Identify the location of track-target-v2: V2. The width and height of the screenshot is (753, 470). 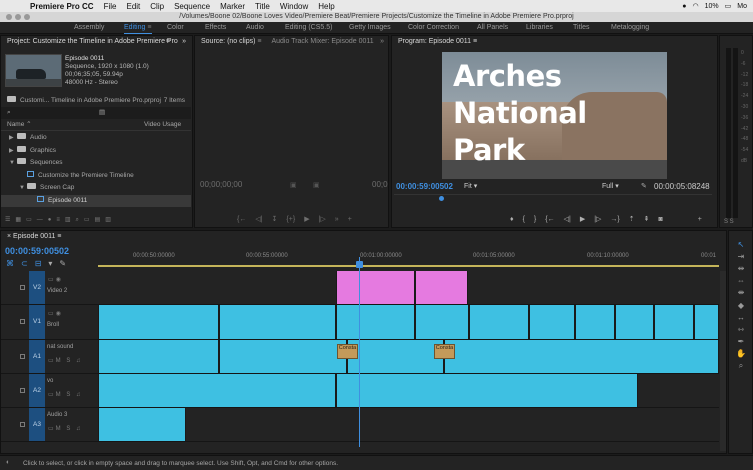
(37, 287).